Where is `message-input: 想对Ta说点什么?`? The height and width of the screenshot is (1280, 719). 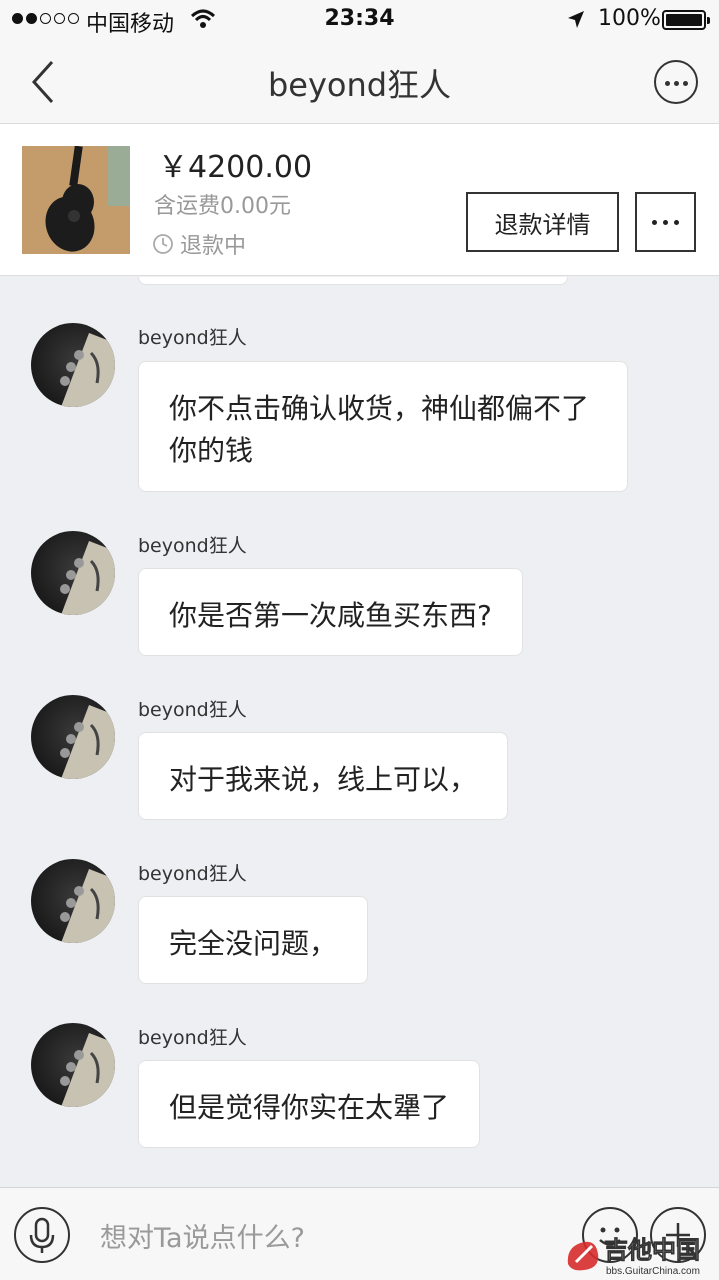
message-input: 想对Ta说点什么? is located at coordinates (202, 1235).